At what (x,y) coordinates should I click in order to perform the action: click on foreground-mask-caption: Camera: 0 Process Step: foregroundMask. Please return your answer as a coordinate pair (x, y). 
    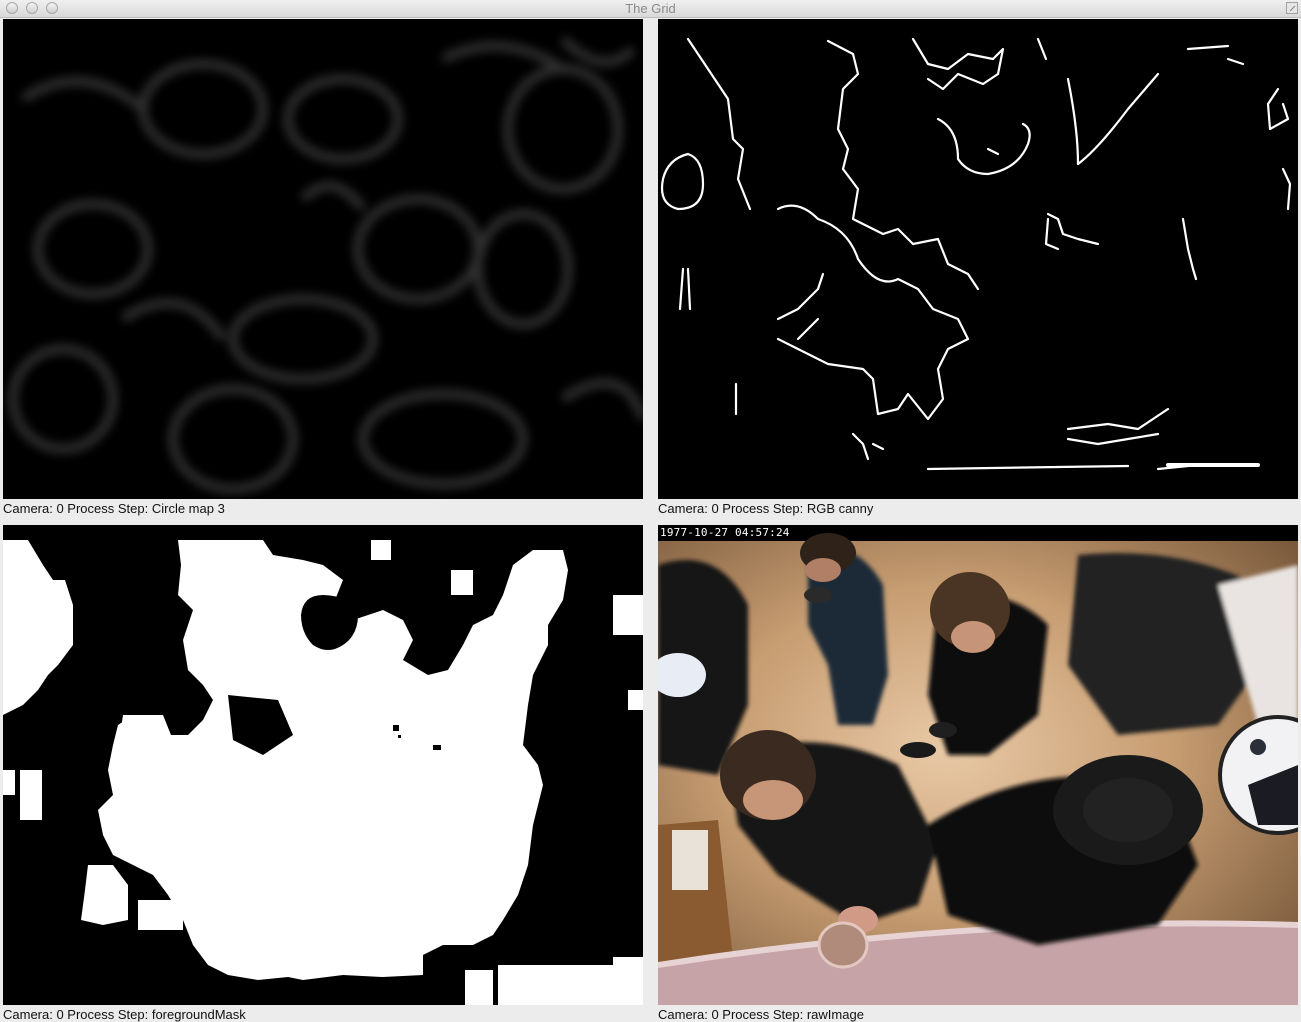
    Looking at the image, I should click on (124, 1014).